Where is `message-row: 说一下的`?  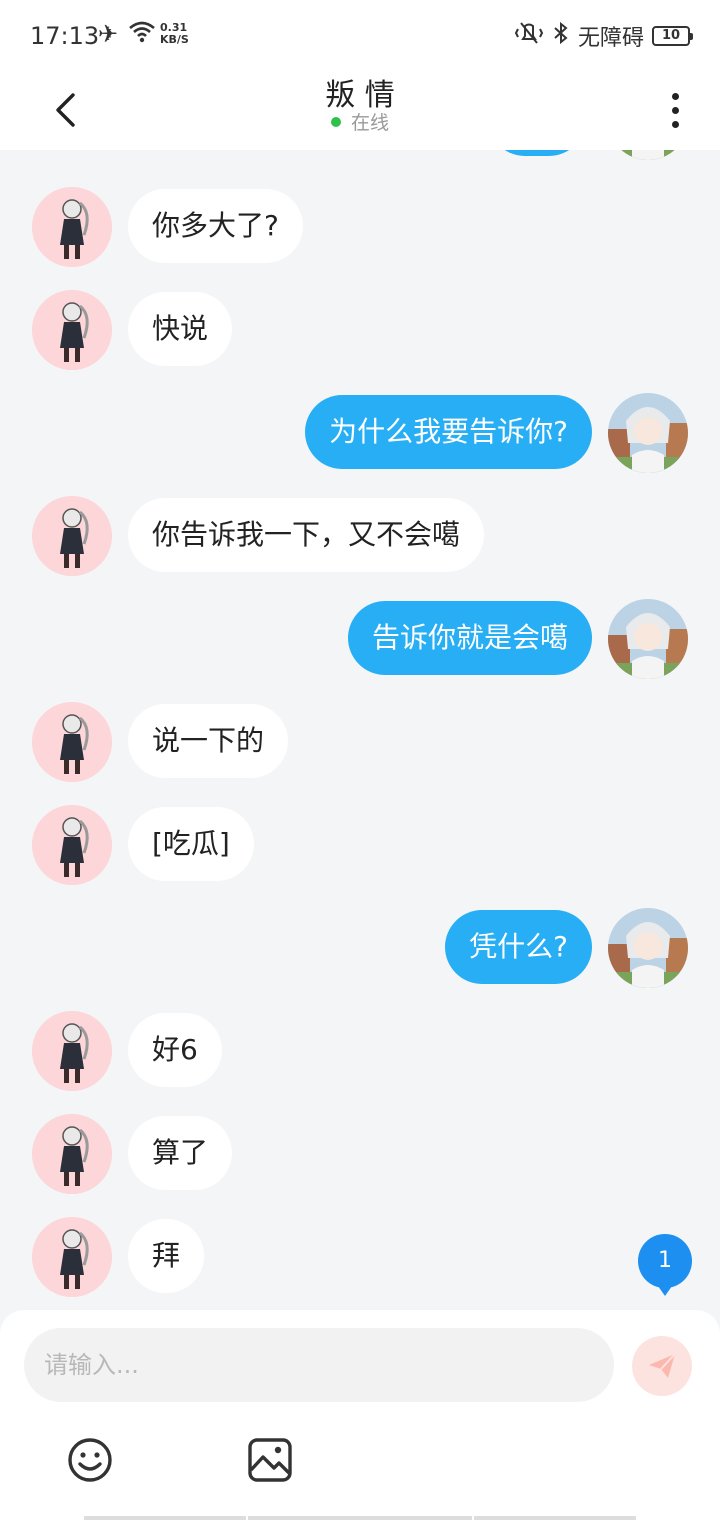 message-row: 说一下的 is located at coordinates (360, 742).